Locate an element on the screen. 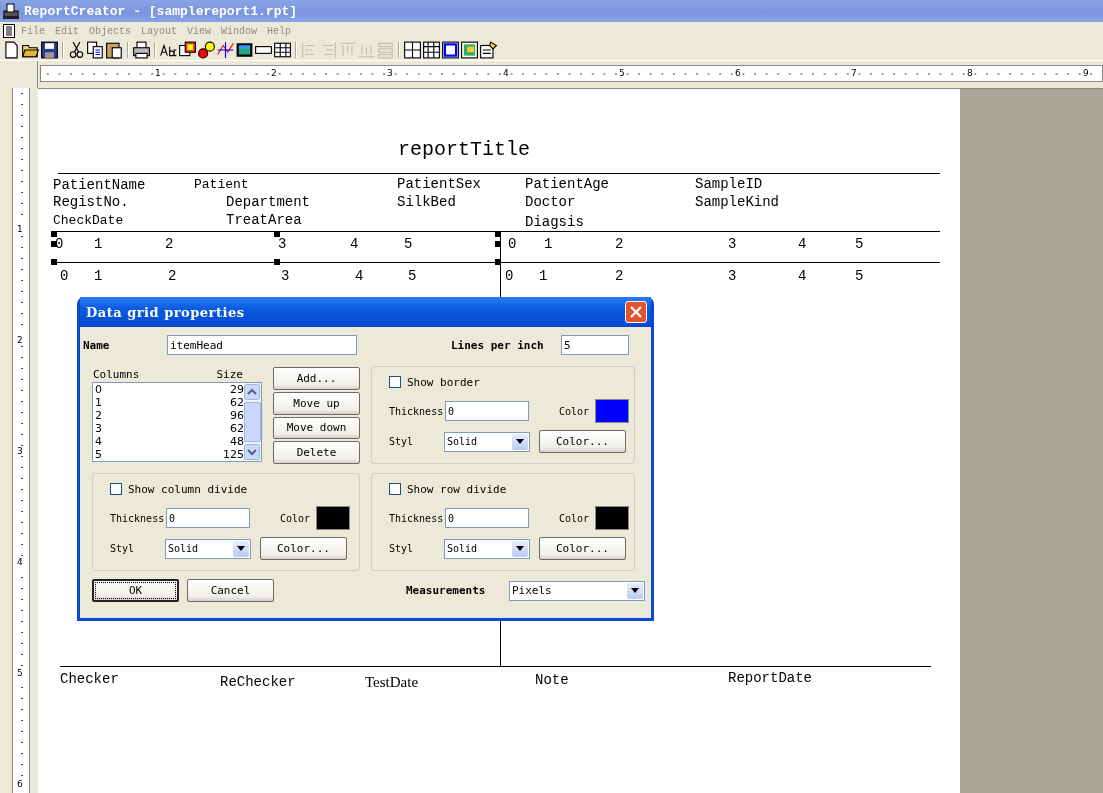  image-icon is located at coordinates (244, 50).